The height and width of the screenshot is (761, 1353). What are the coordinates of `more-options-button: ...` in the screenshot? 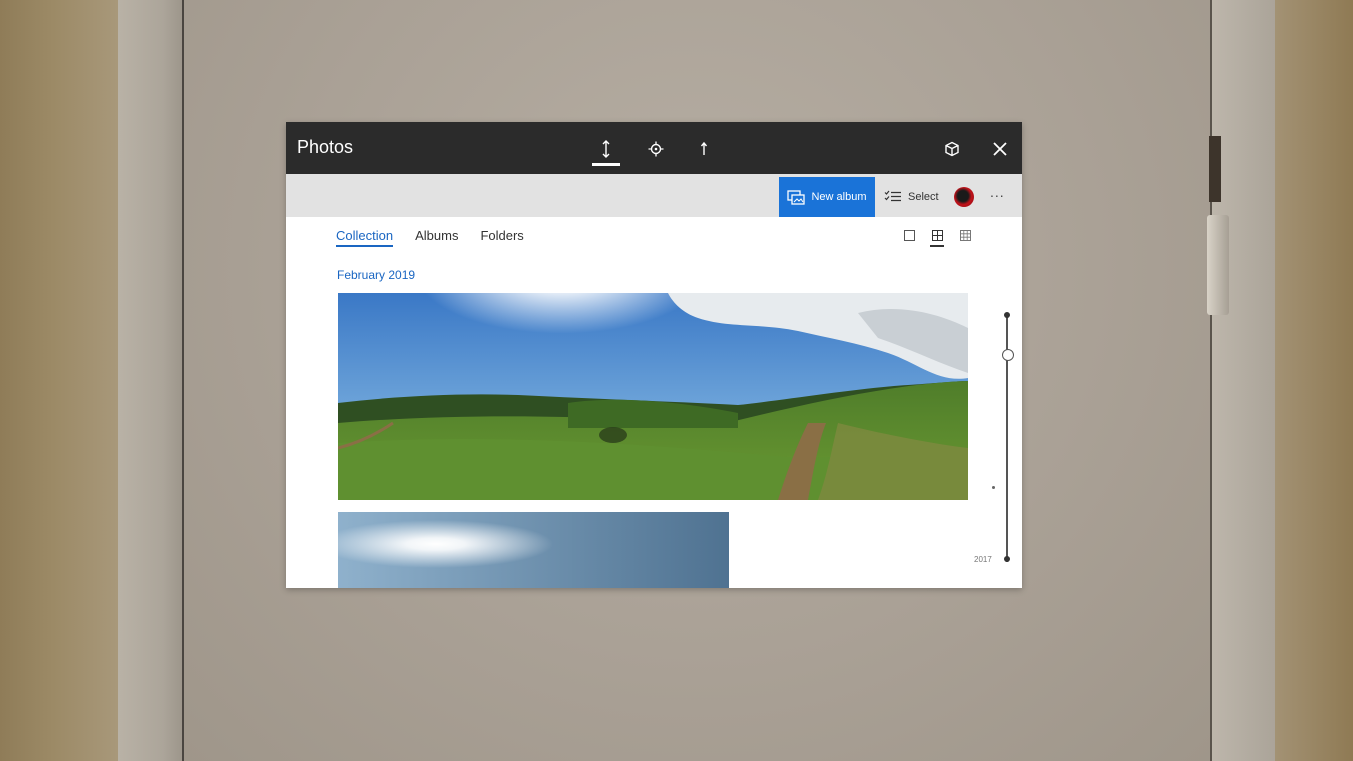 It's located at (997, 192).